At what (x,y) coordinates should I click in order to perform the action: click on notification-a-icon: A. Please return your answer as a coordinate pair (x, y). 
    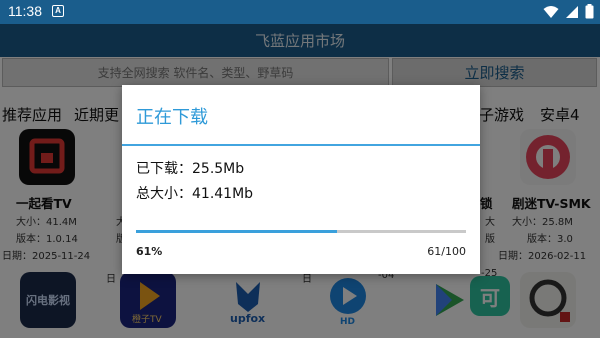
    Looking at the image, I should click on (58, 11).